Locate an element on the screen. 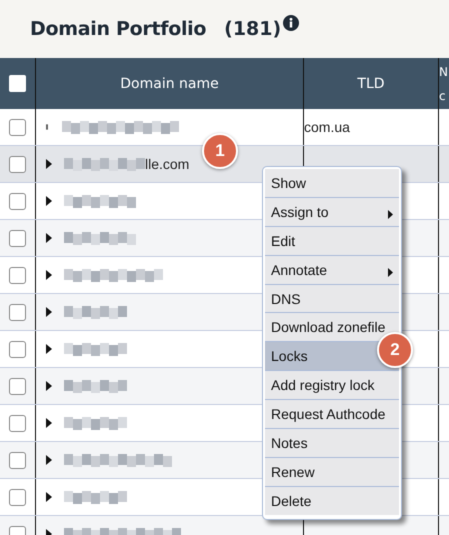 This screenshot has width=449, height=535. page-title: Domain Portfolio is located at coordinates (118, 29).